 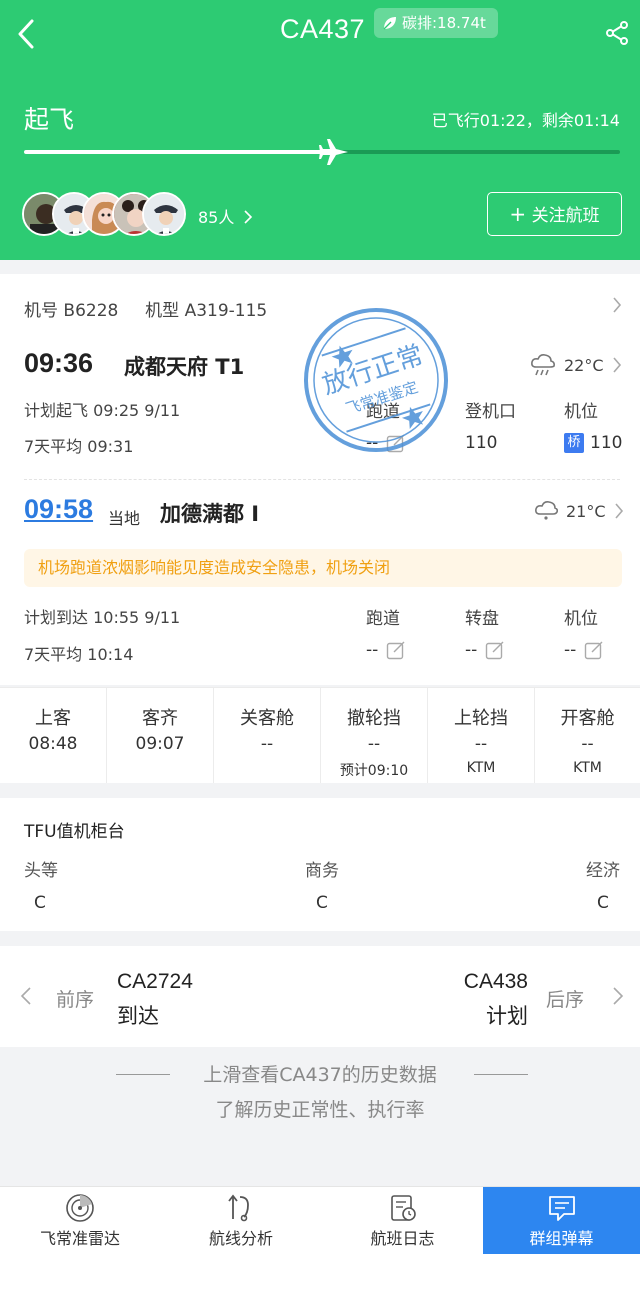 I want to click on event-label: 关客舱, so click(x=267, y=718).